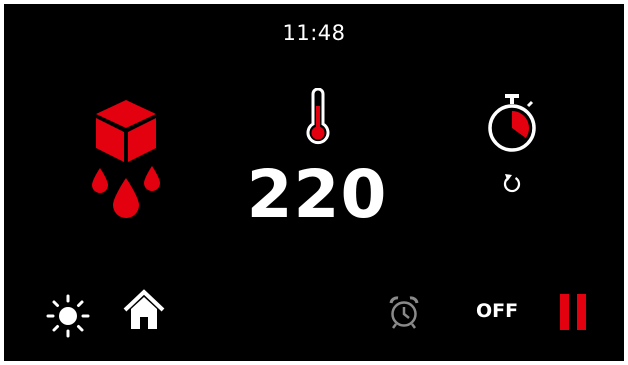  I want to click on alarm-button, so click(404, 313).